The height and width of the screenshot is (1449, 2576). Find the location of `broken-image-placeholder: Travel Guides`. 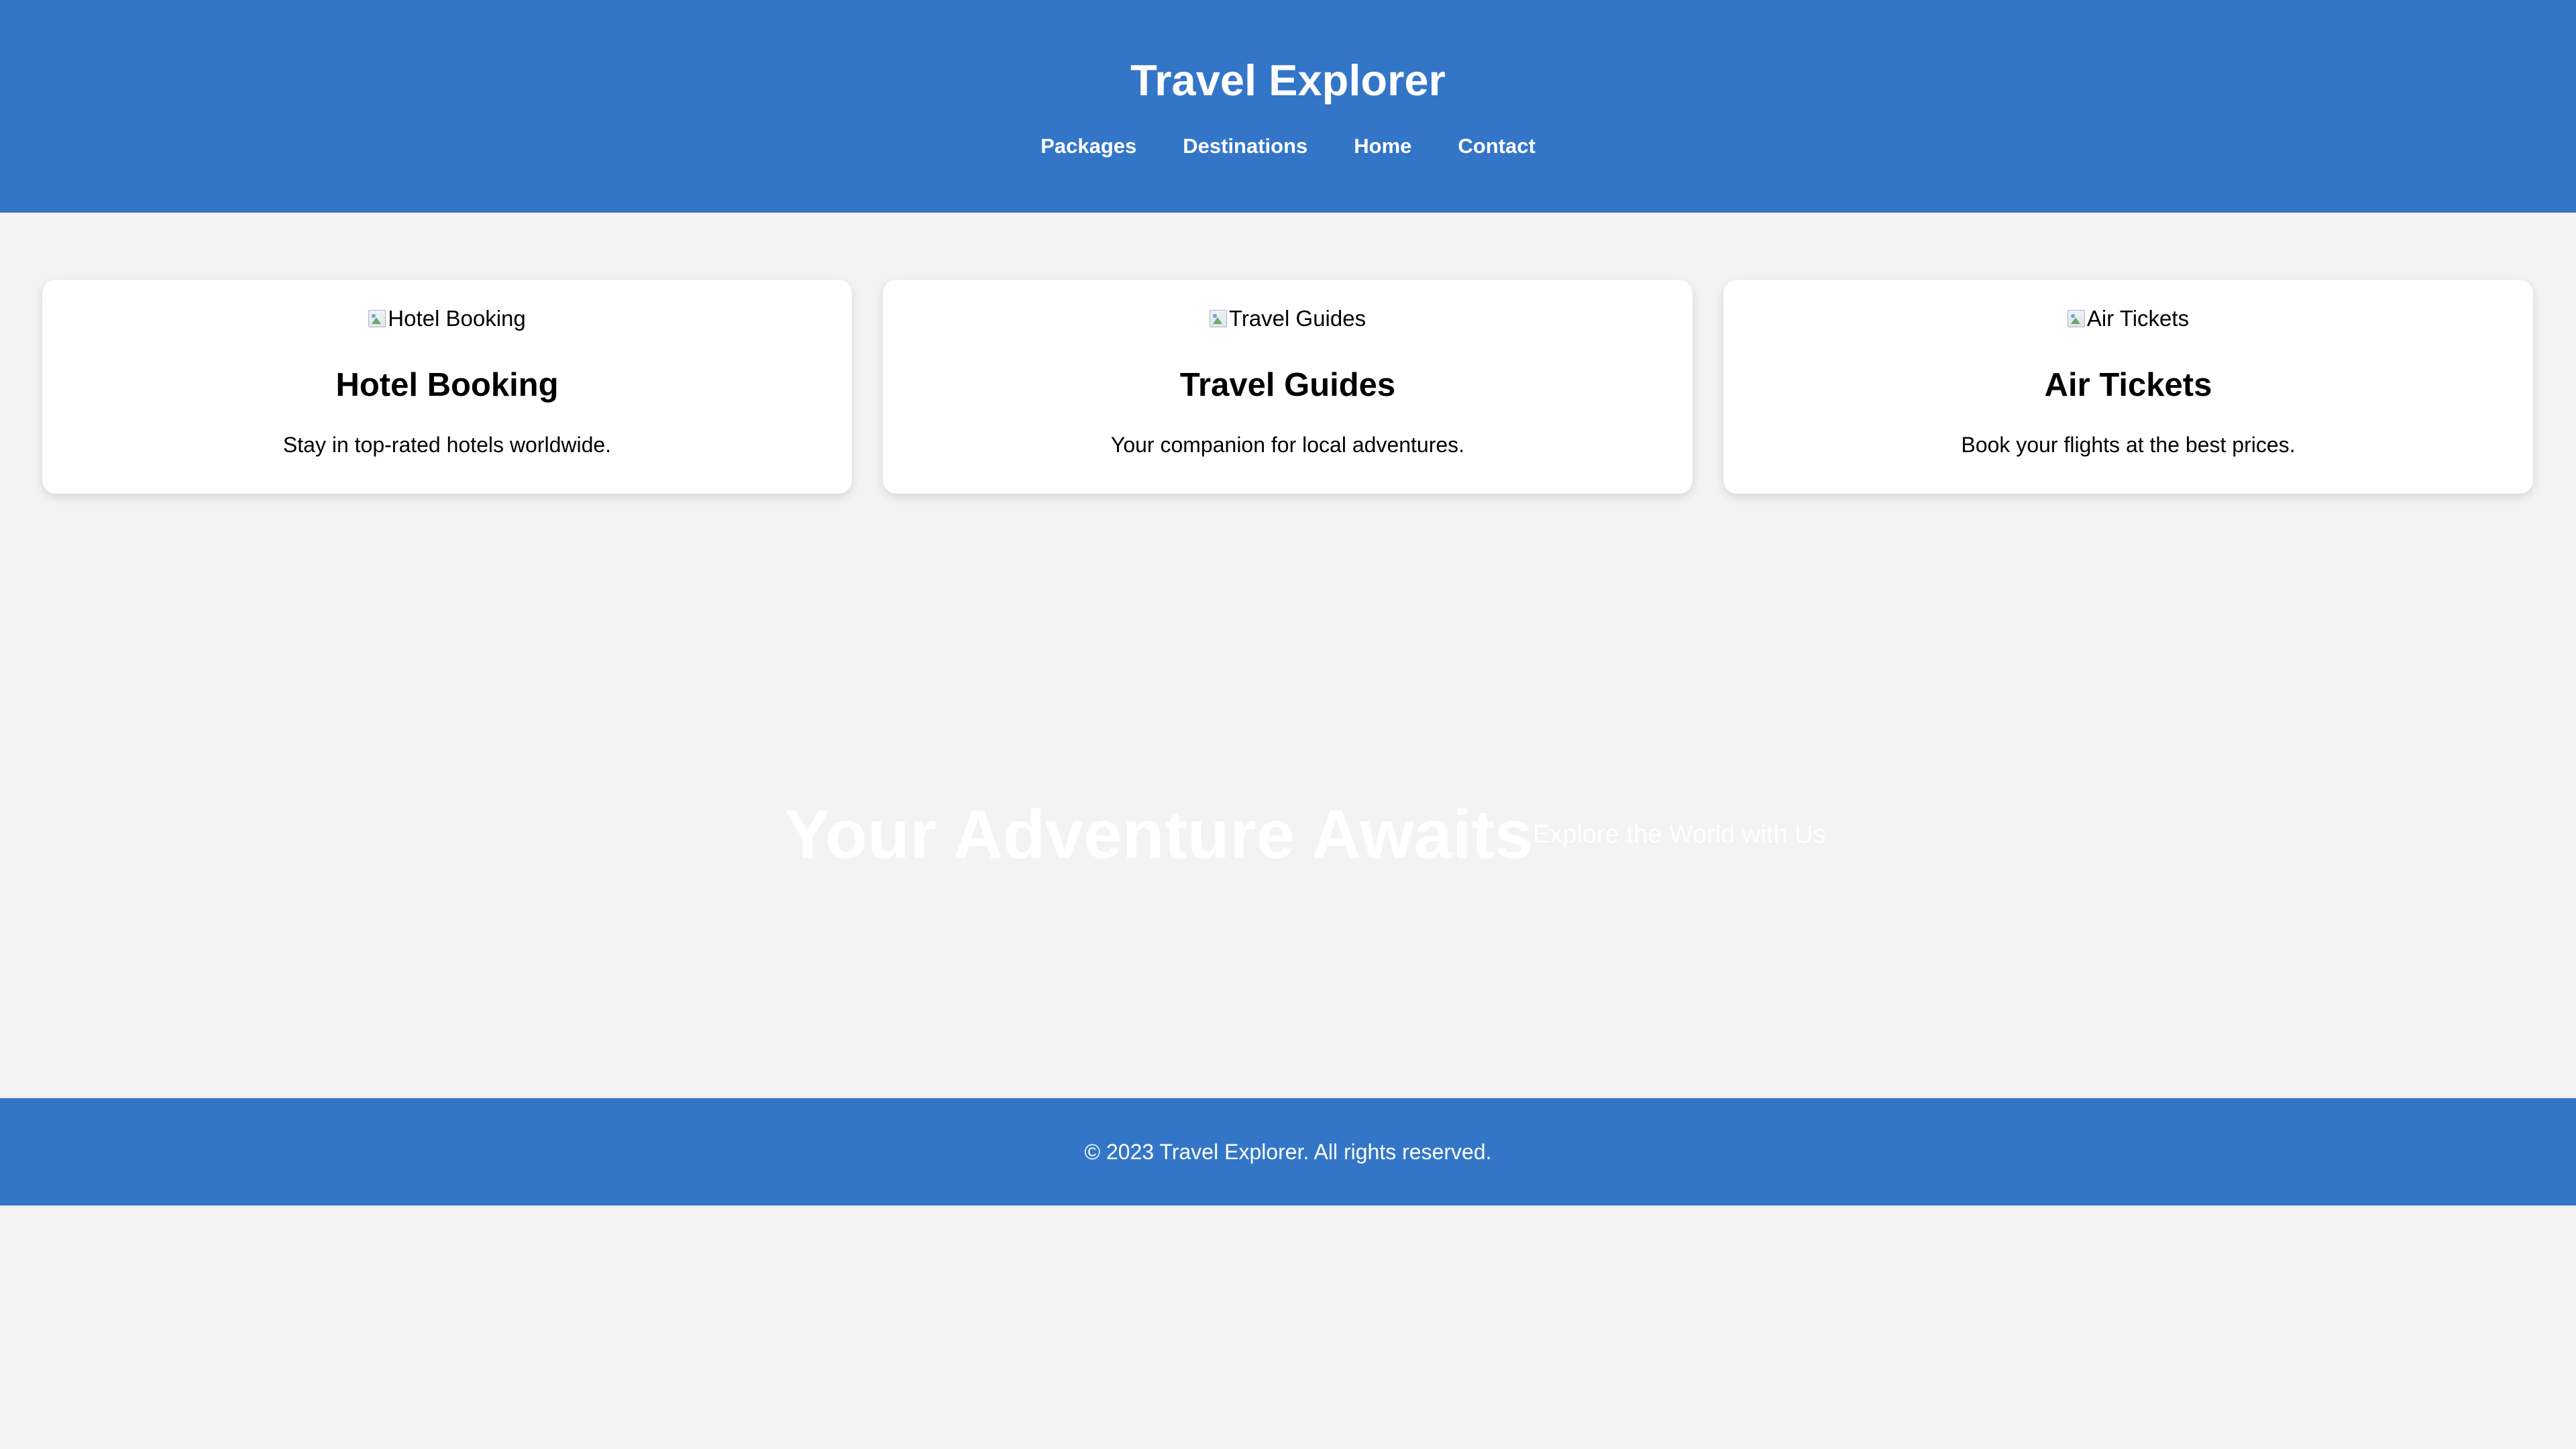

broken-image-placeholder: Travel Guides is located at coordinates (1287, 318).